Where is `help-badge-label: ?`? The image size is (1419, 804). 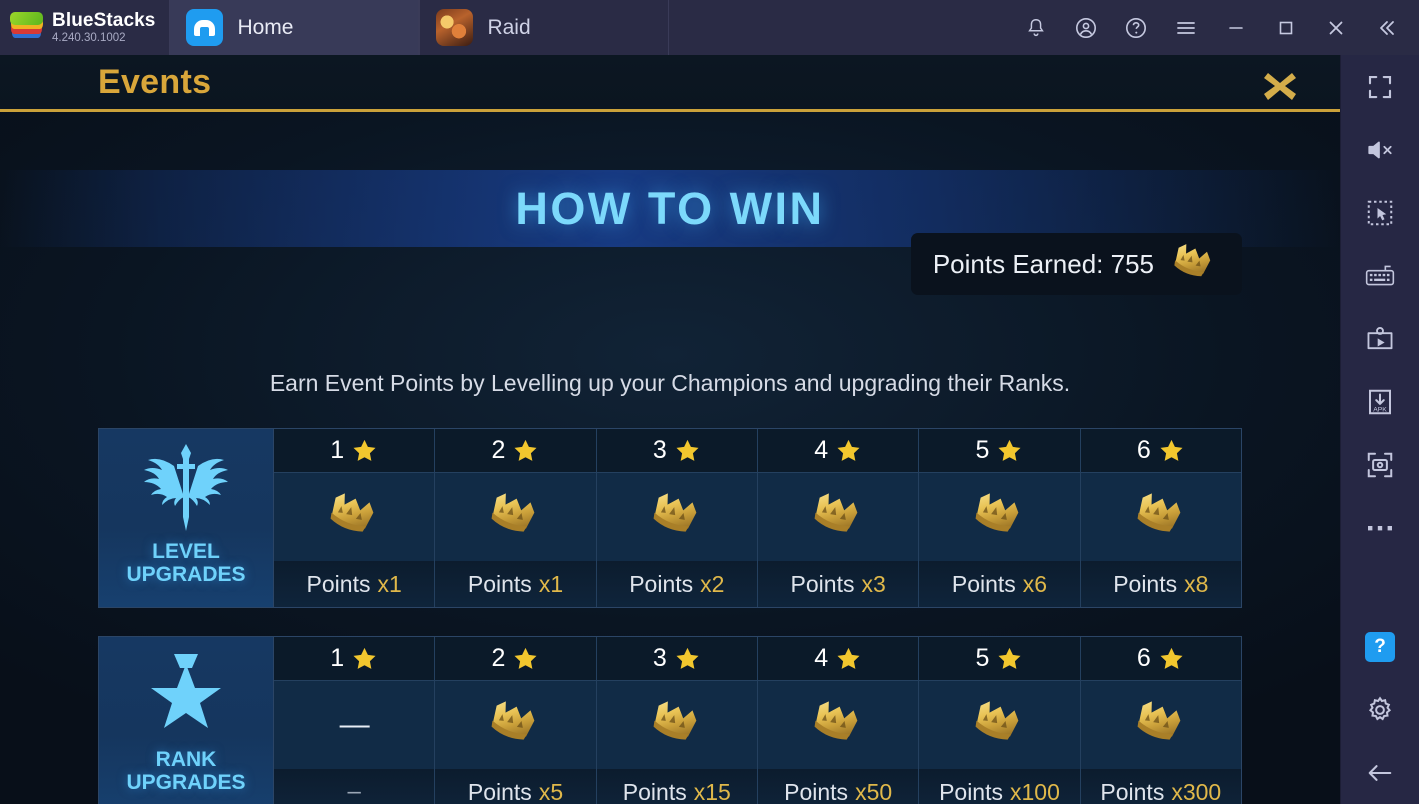 help-badge-label: ? is located at coordinates (1380, 646).